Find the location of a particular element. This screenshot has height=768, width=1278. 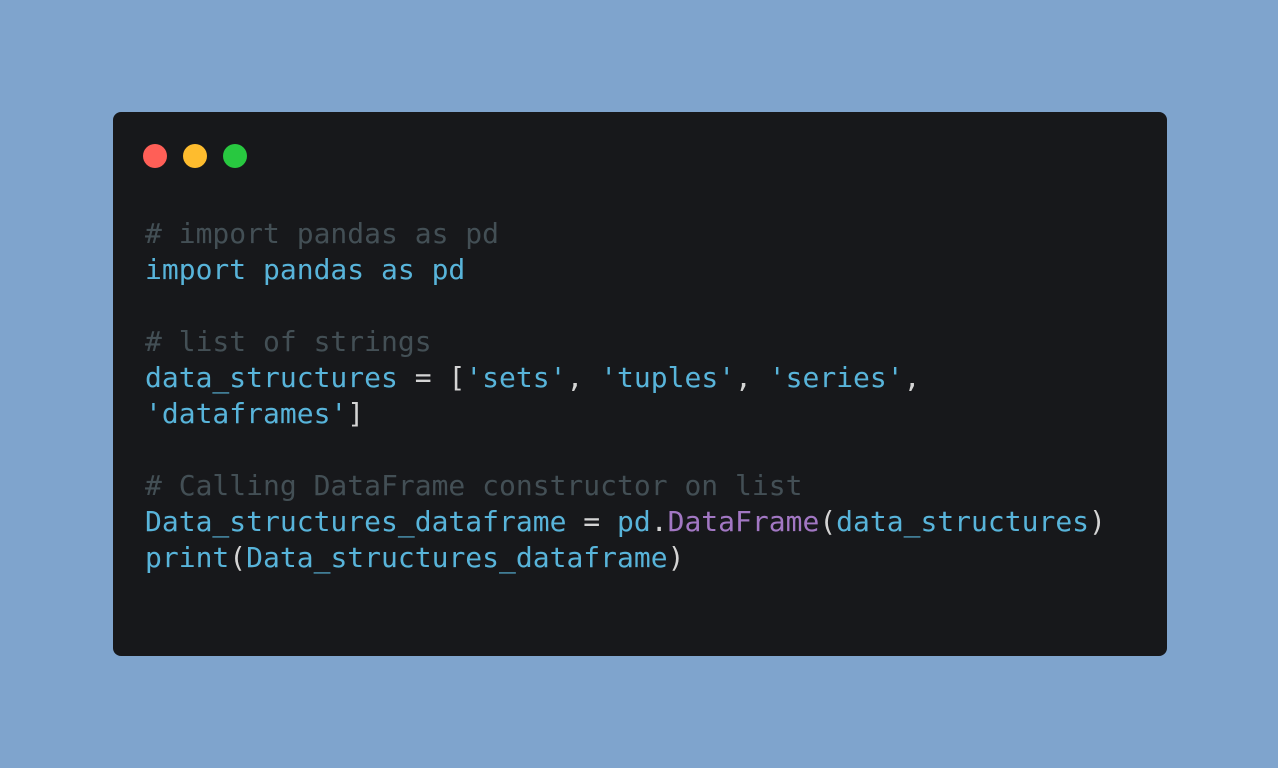

code-token-name: 'dataframes' is located at coordinates (246, 413).